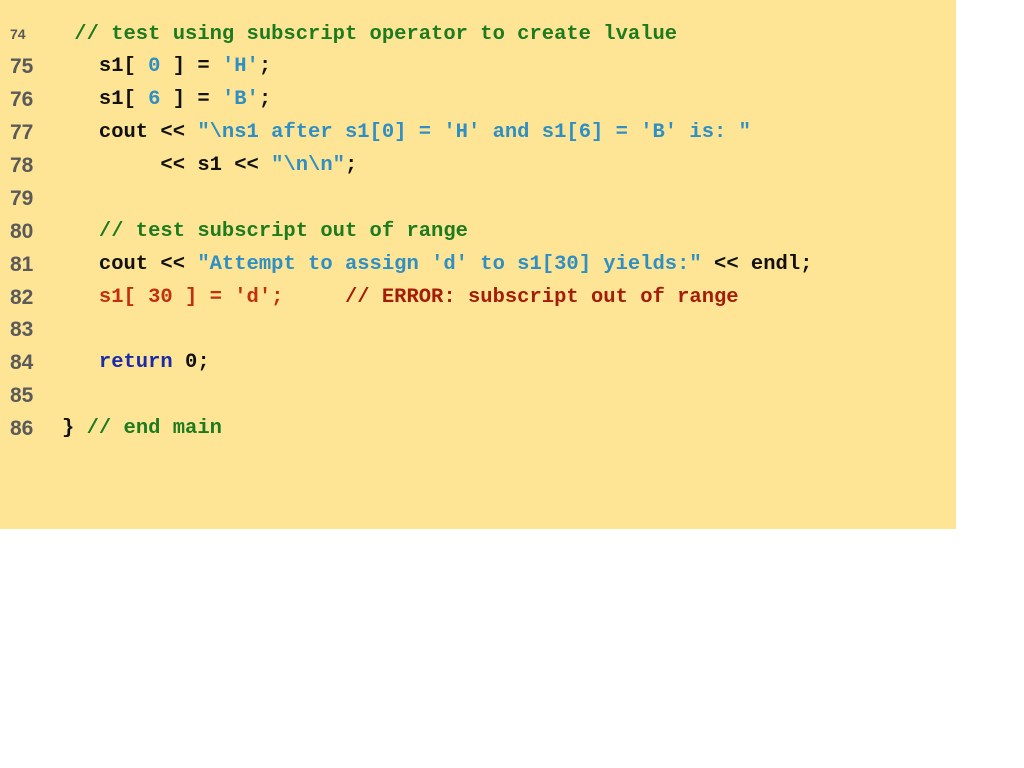 This screenshot has height=768, width=1024. What do you see at coordinates (74, 428) in the screenshot?
I see `code-token: }` at bounding box center [74, 428].